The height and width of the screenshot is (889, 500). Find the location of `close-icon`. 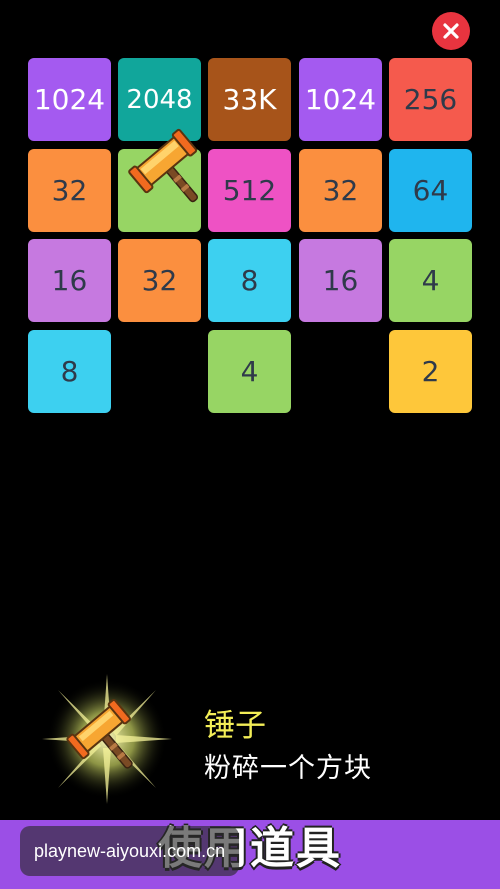

close-icon is located at coordinates (451, 31).